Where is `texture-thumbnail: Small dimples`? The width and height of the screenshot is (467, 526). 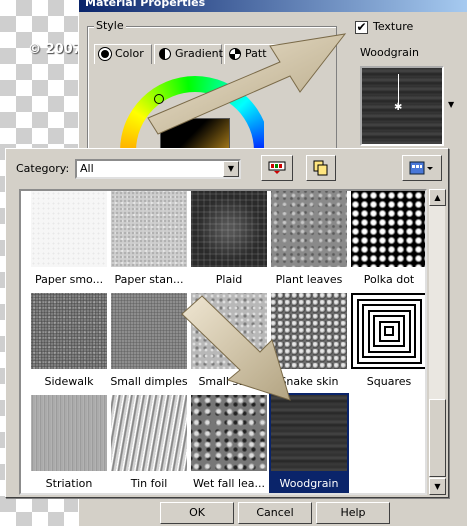 texture-thumbnail: Small dimples is located at coordinates (149, 341).